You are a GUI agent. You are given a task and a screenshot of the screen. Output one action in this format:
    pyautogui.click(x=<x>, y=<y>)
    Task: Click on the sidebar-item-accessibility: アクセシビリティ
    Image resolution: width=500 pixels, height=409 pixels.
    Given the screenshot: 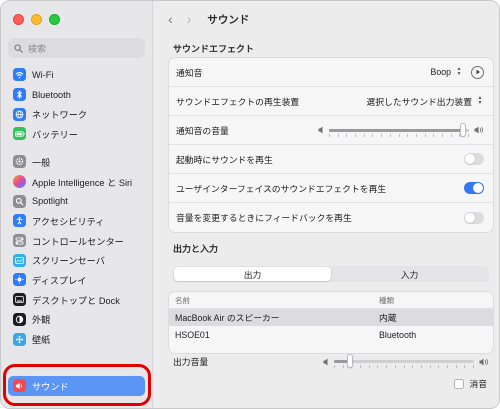 What is the action you would take?
    pyautogui.click(x=76, y=221)
    